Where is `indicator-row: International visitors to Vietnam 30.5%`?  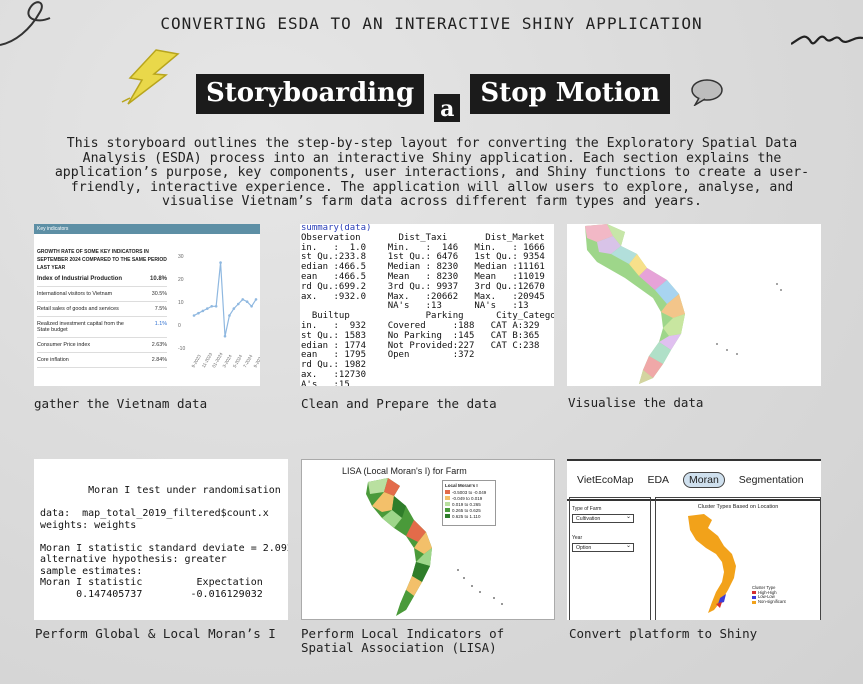 indicator-row: International visitors to Vietnam 30.5% is located at coordinates (102, 294).